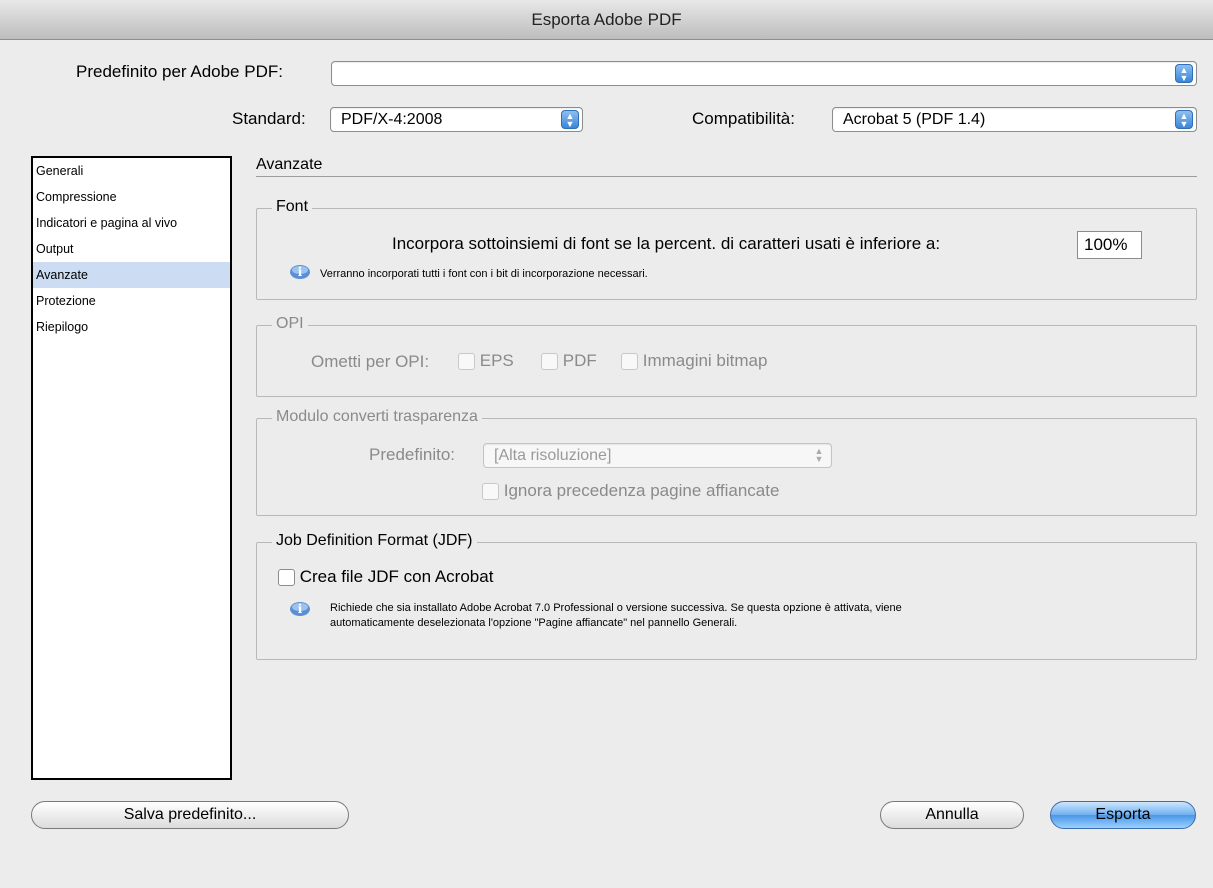 The image size is (1213, 888). What do you see at coordinates (370, 361) in the screenshot?
I see `opi-omit-label: Ometti per OPI:` at bounding box center [370, 361].